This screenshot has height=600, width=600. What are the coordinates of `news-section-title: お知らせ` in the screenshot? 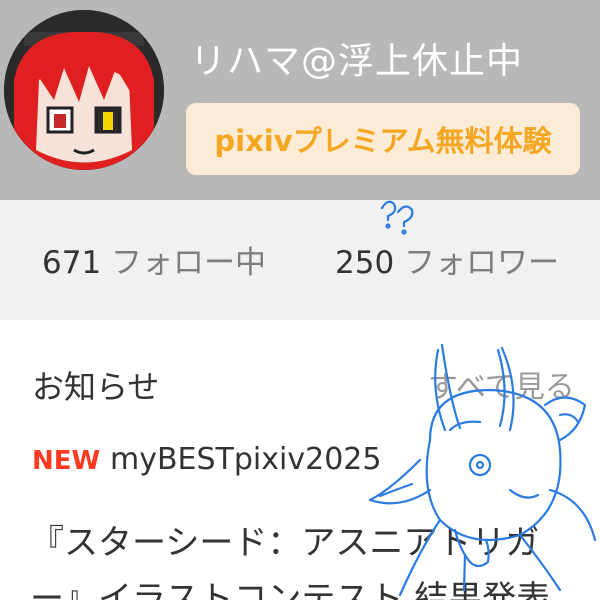 It's located at (96, 387).